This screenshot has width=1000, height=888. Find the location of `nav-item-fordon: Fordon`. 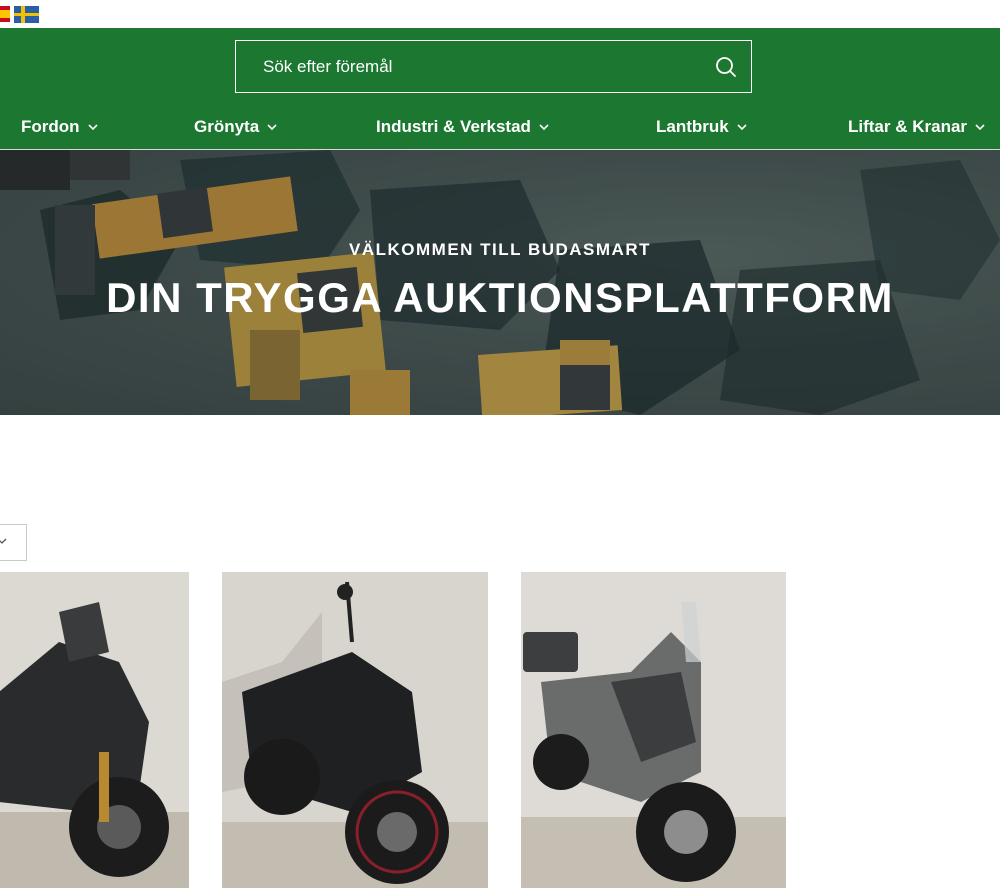

nav-item-fordon: Fordon is located at coordinates (60, 127).